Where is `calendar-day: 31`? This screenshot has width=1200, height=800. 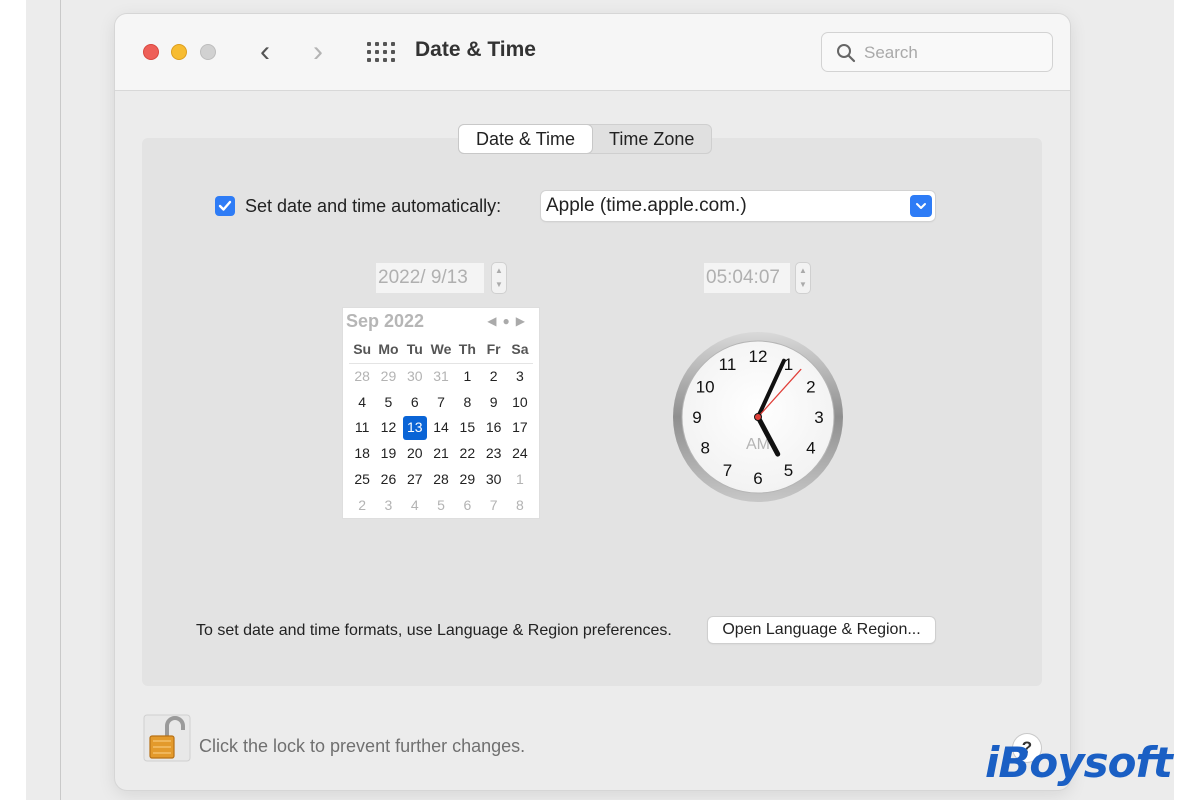
calendar-day: 31 is located at coordinates (441, 377).